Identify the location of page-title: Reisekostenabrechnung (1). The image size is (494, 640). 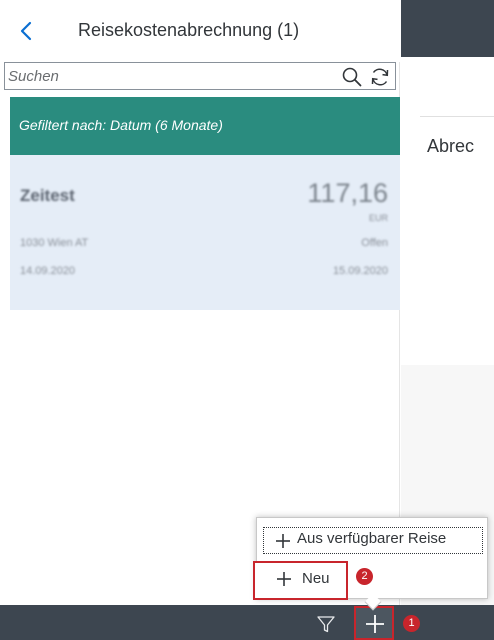
(189, 30).